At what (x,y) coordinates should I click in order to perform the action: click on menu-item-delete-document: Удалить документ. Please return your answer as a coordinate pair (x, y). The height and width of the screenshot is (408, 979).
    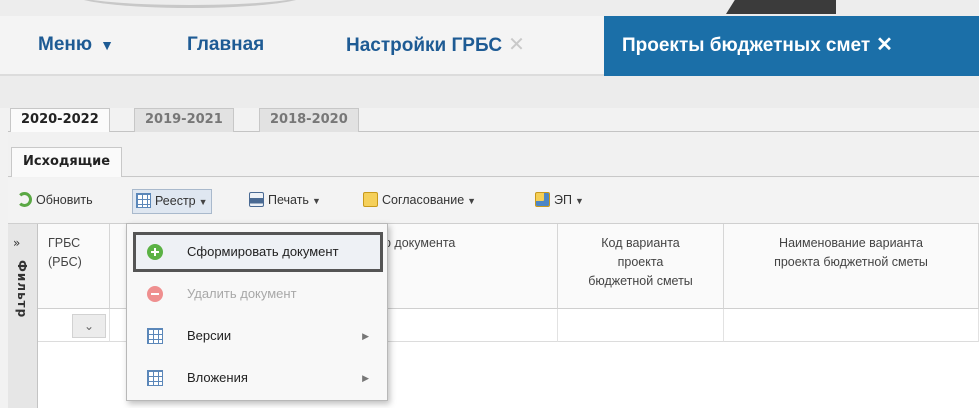
    Looking at the image, I should click on (257, 294).